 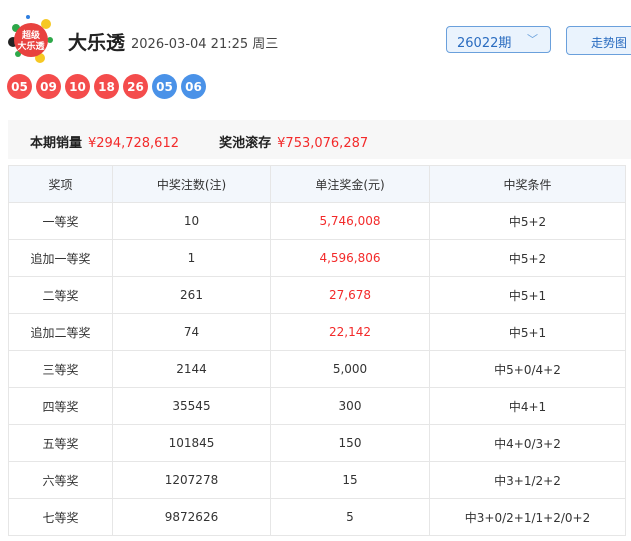 I want to click on prize-amount: 4,596,806, so click(x=350, y=258).